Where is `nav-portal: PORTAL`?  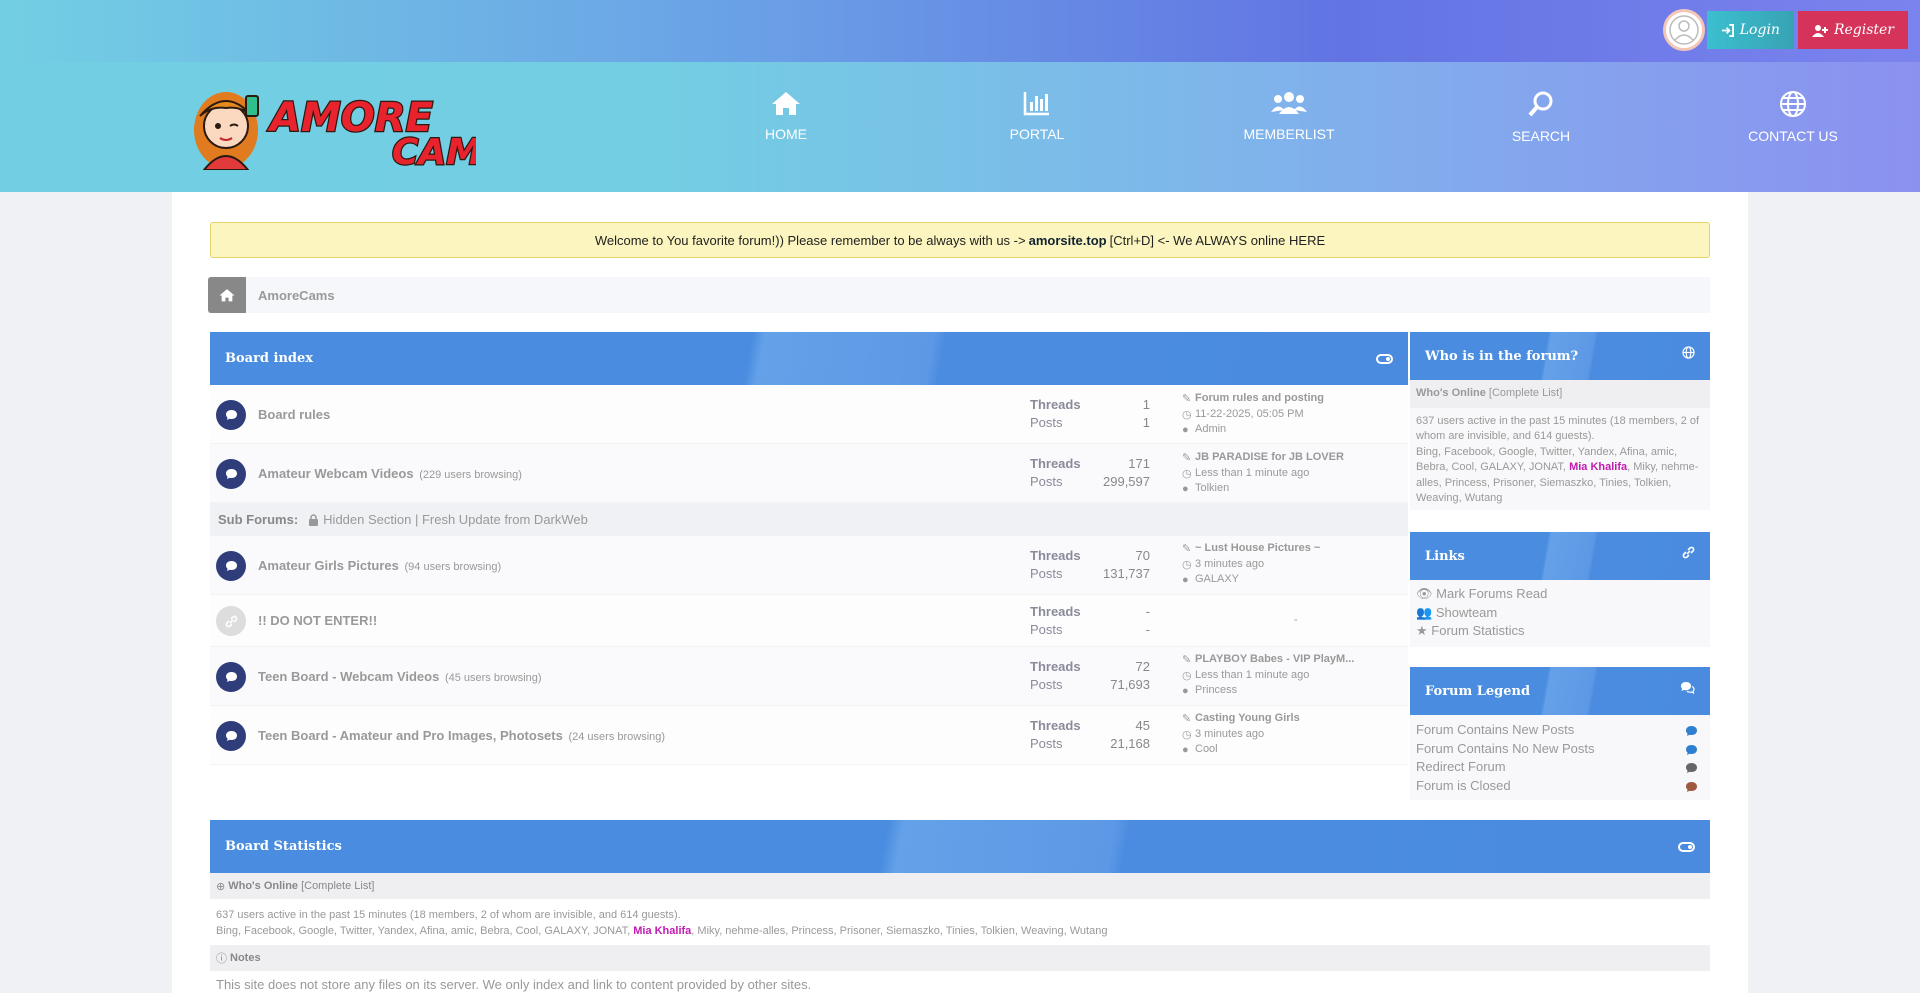
nav-portal: PORTAL is located at coordinates (1037, 116).